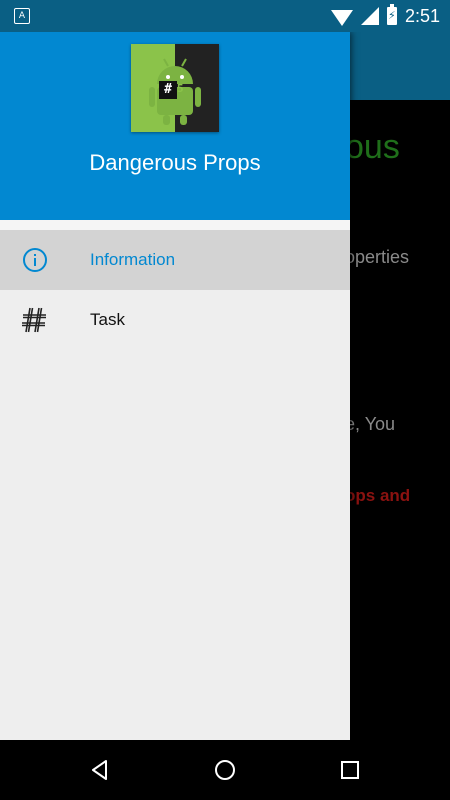 The image size is (450, 800). Describe the element at coordinates (350, 770) in the screenshot. I see `recents-icon` at that location.